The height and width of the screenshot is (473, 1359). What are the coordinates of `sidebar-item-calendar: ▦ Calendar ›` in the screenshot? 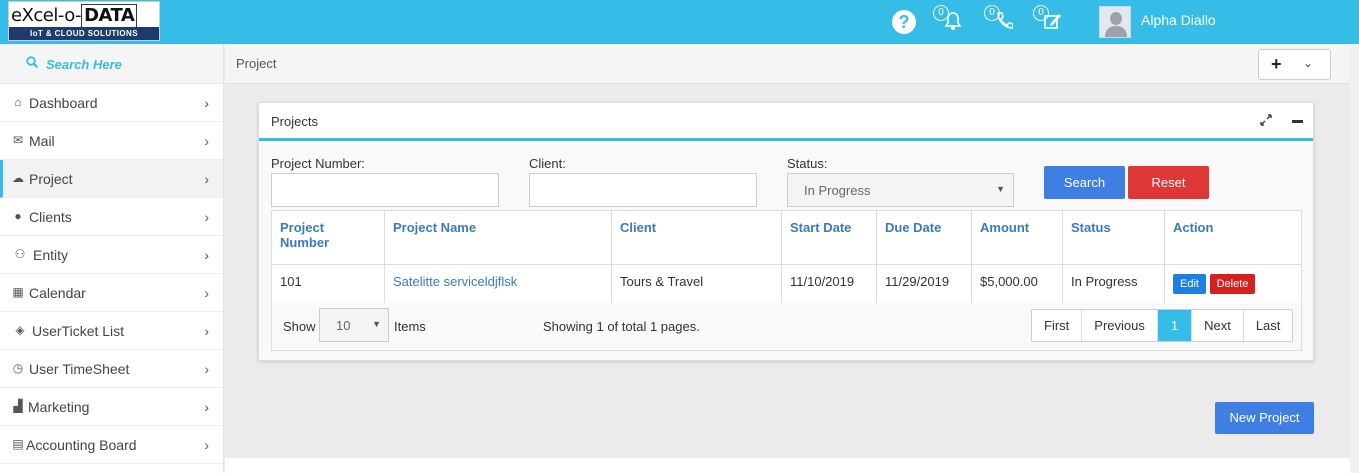 It's located at (111, 293).